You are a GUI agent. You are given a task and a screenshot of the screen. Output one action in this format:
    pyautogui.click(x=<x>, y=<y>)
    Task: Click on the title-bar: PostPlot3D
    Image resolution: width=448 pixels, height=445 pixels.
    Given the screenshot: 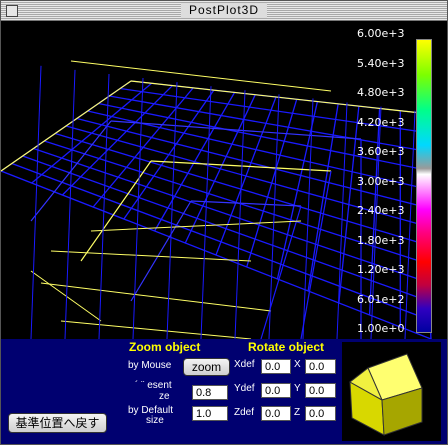 What is the action you would take?
    pyautogui.click(x=224, y=11)
    